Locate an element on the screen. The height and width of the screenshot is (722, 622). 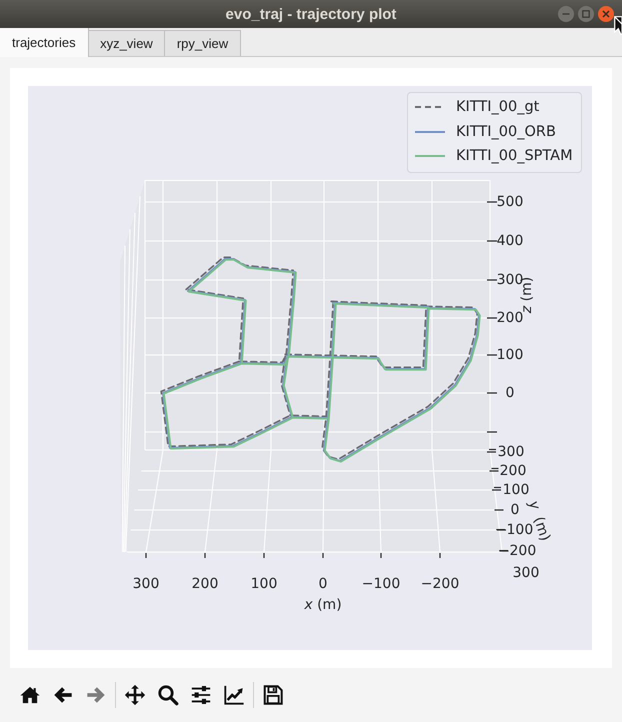
z-tick-label: 0 is located at coordinates (510, 393).